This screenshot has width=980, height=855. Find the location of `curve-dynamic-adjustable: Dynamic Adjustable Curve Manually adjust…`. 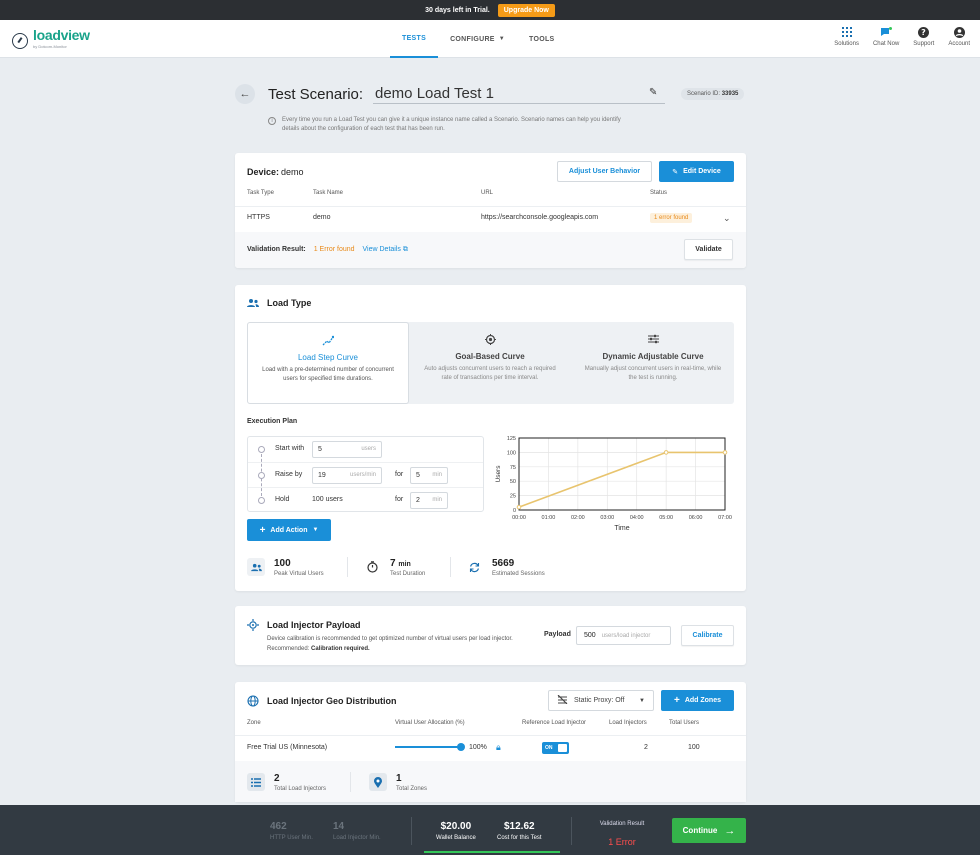

curve-dynamic-adjustable: Dynamic Adjustable Curve Manually adjust… is located at coordinates (653, 363).